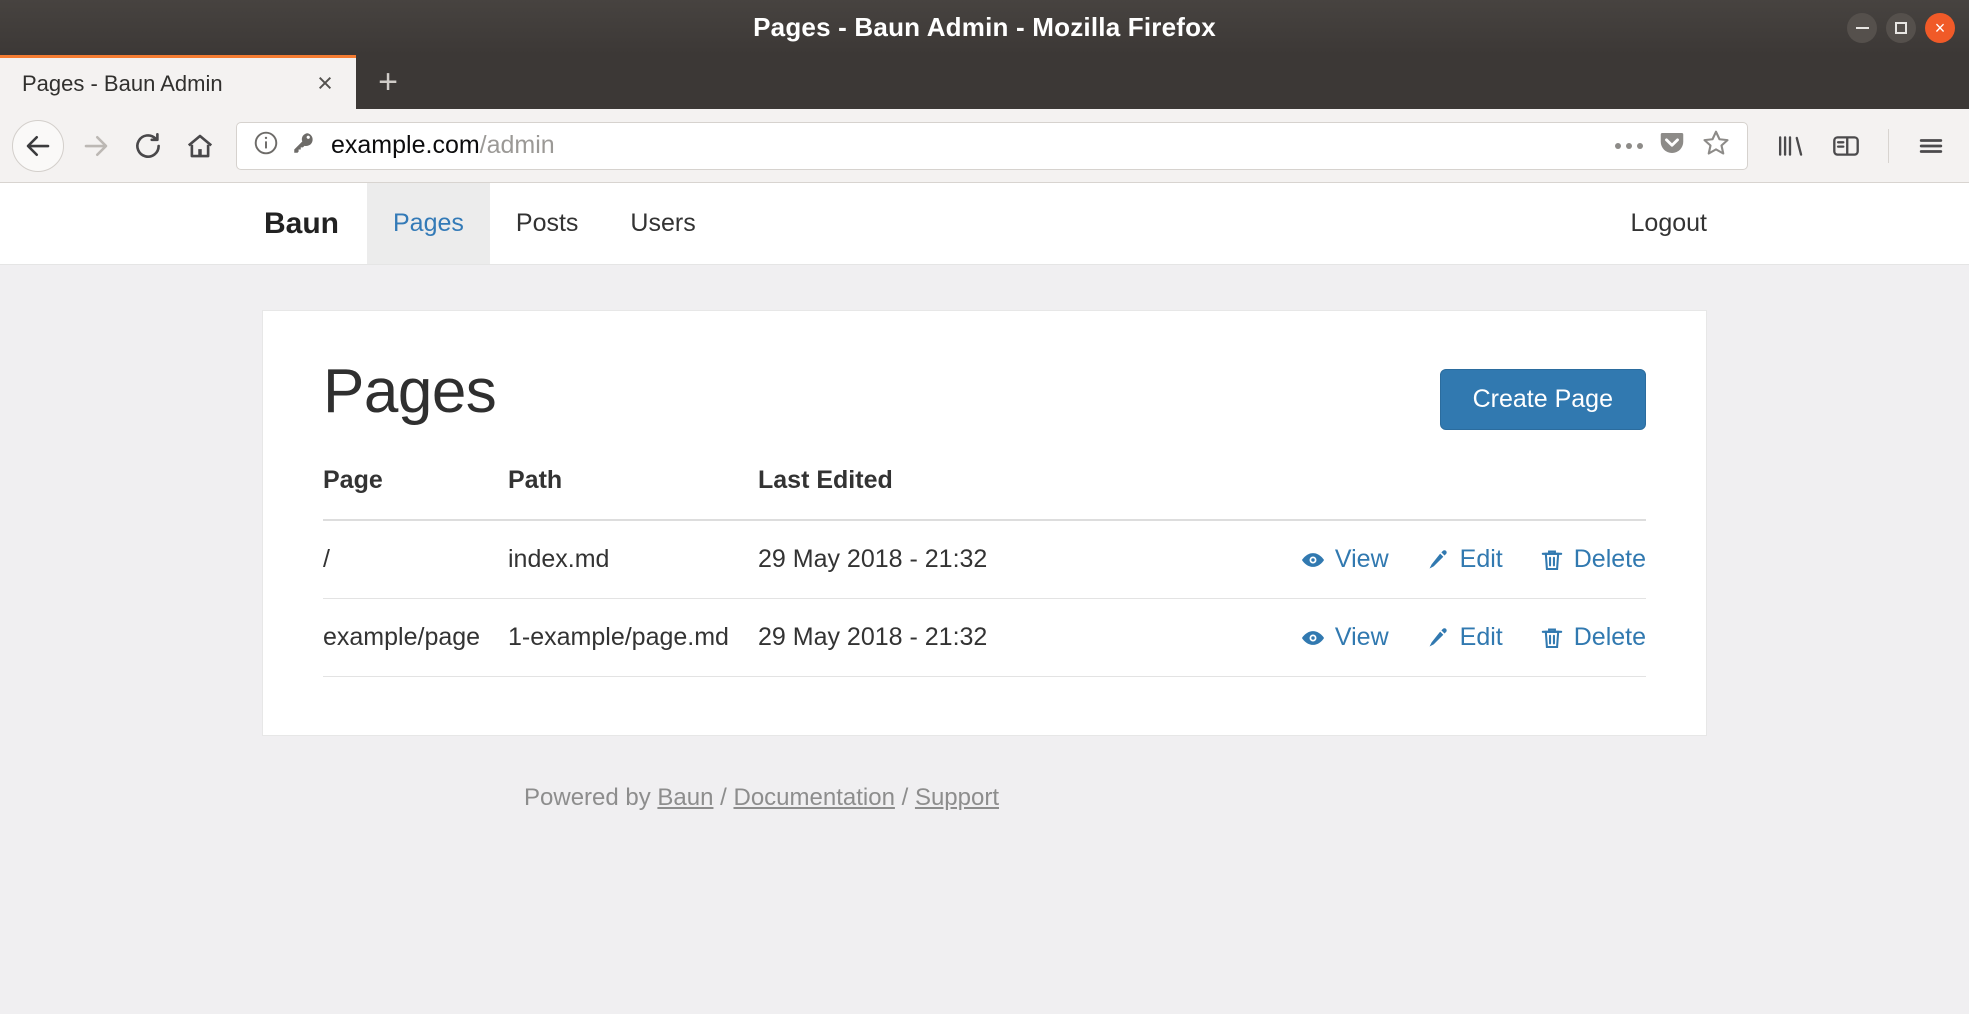 The height and width of the screenshot is (1014, 1969). Describe the element at coordinates (183, 223) in the screenshot. I see `brand-logo: Baun` at that location.